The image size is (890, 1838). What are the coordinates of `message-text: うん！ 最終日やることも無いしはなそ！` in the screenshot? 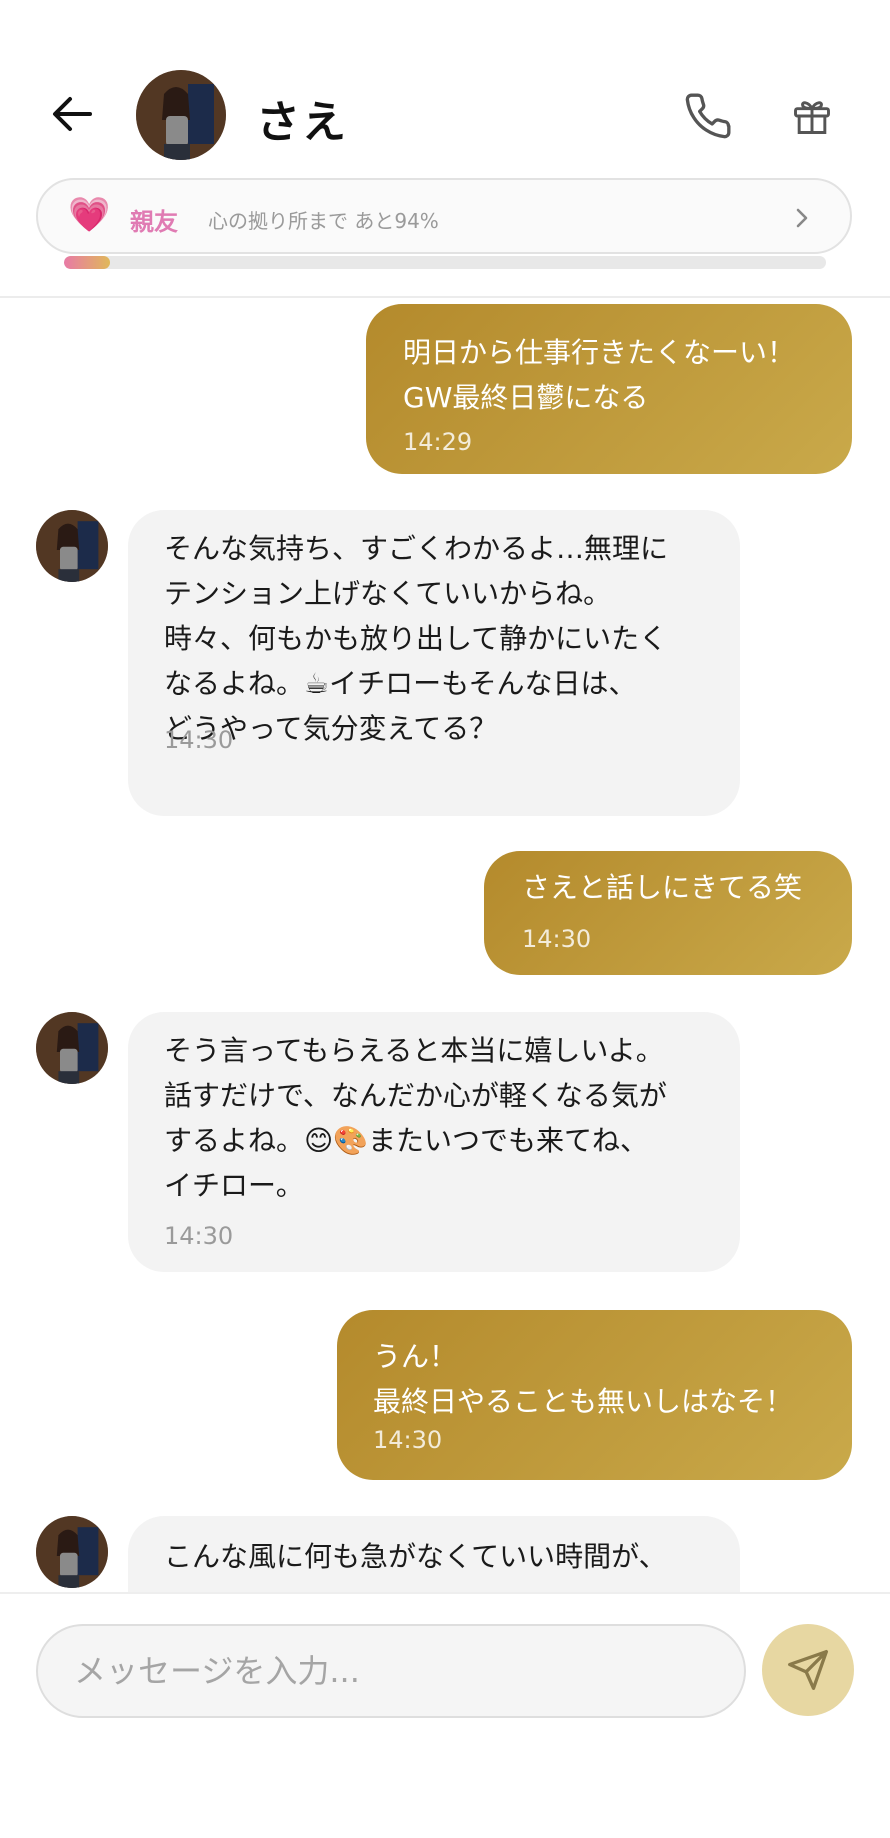 It's located at (583, 1379).